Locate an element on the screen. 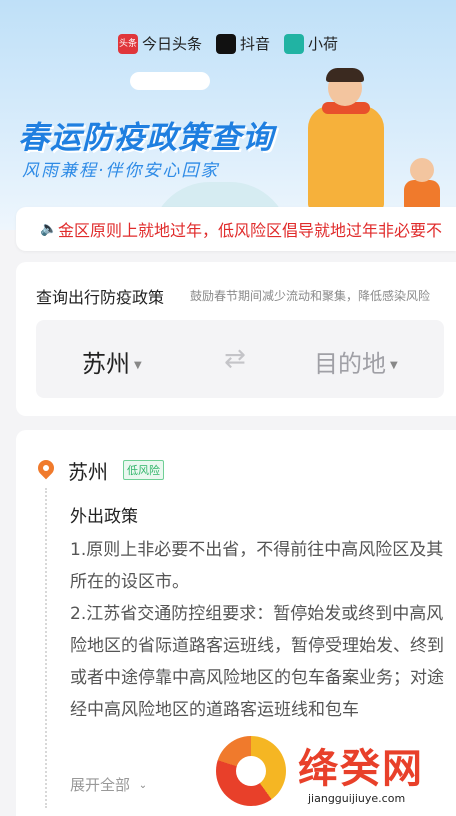  child-illustration is located at coordinates (422, 184).